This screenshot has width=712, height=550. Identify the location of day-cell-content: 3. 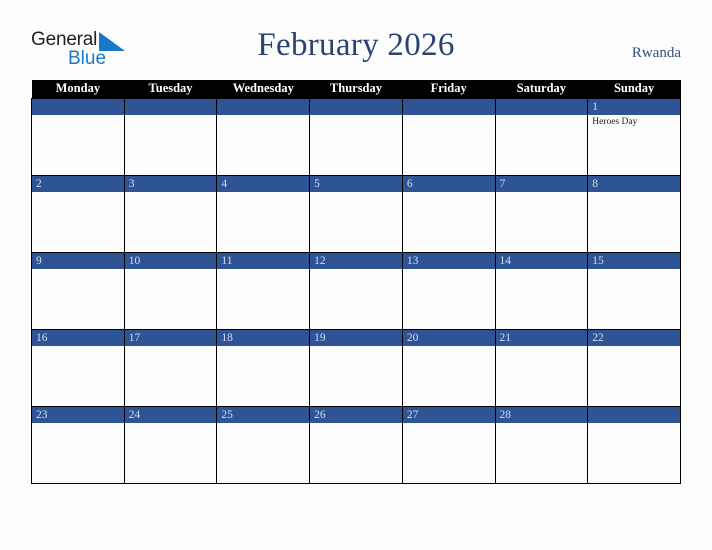
(170, 213).